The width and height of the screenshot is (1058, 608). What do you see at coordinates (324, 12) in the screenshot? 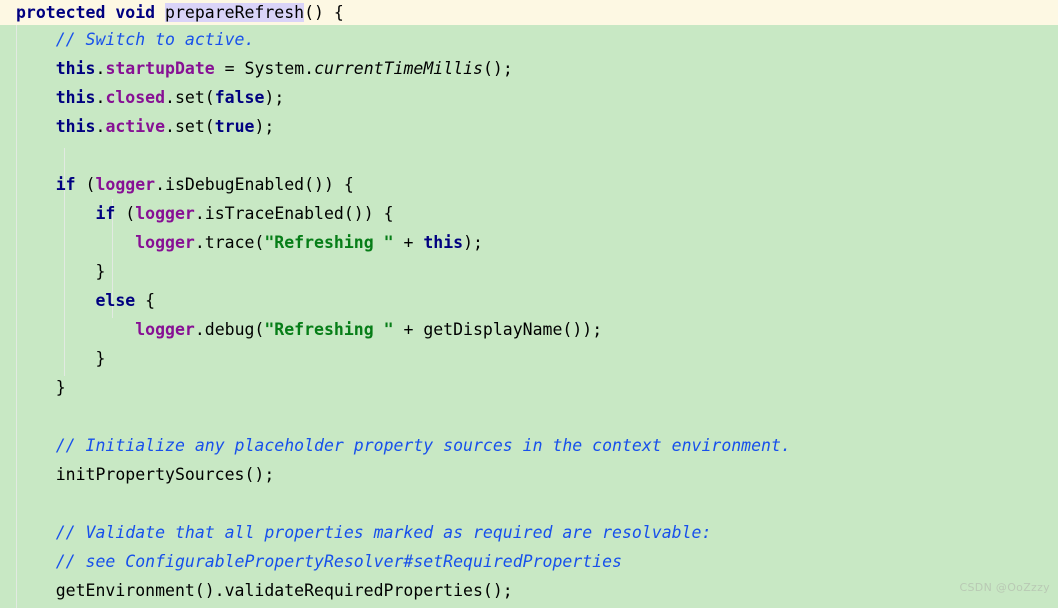
I see `code-token: () {` at bounding box center [324, 12].